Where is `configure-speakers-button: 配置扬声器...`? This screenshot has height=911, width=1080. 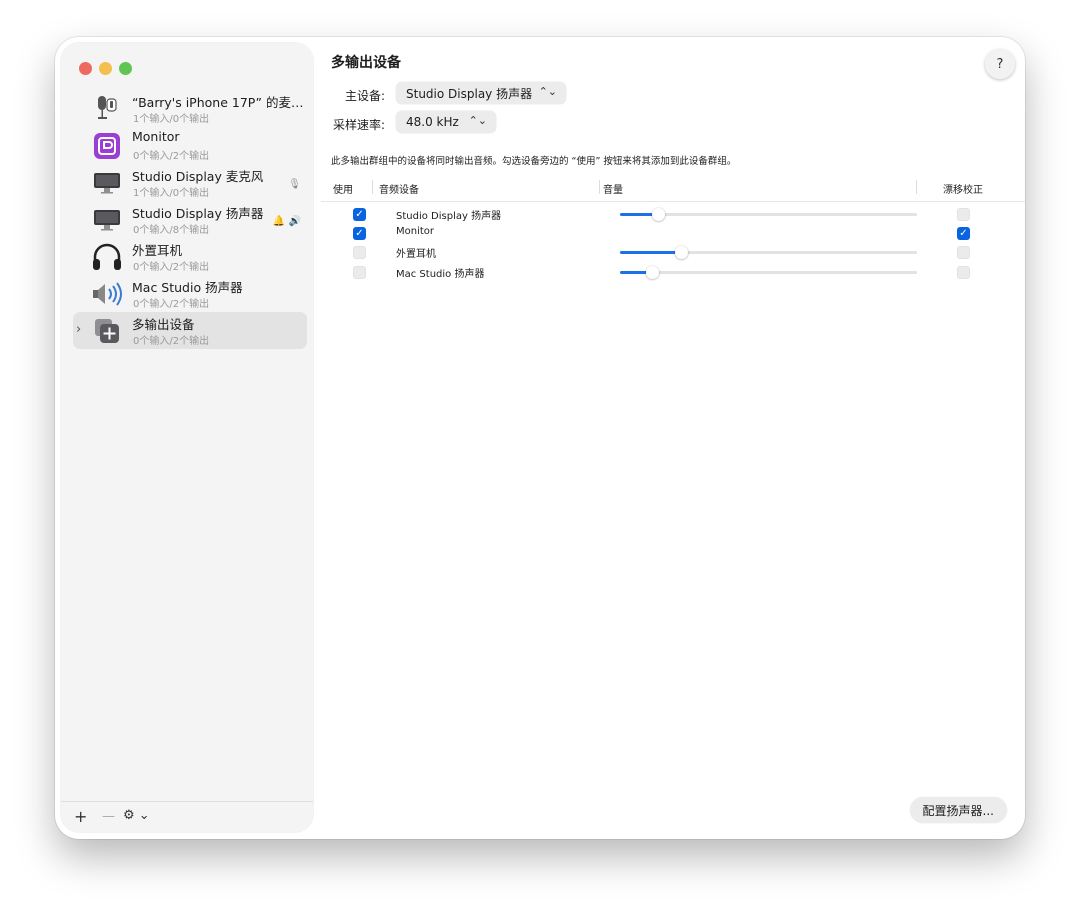 configure-speakers-button: 配置扬声器... is located at coordinates (958, 810).